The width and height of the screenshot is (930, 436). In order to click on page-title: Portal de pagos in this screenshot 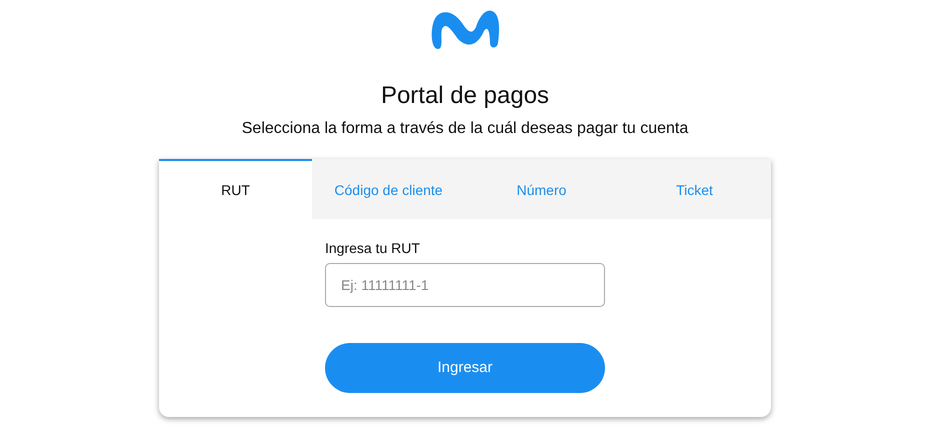, I will do `click(465, 96)`.